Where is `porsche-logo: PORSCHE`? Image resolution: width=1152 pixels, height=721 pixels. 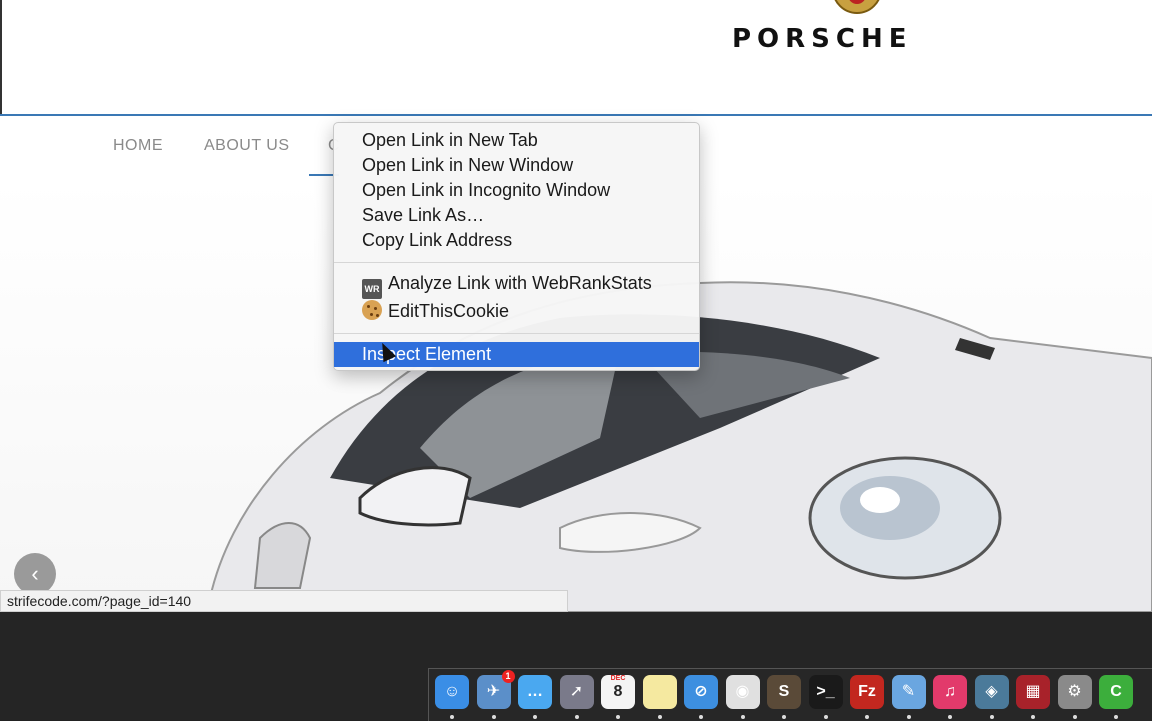 porsche-logo: PORSCHE is located at coordinates (822, 39).